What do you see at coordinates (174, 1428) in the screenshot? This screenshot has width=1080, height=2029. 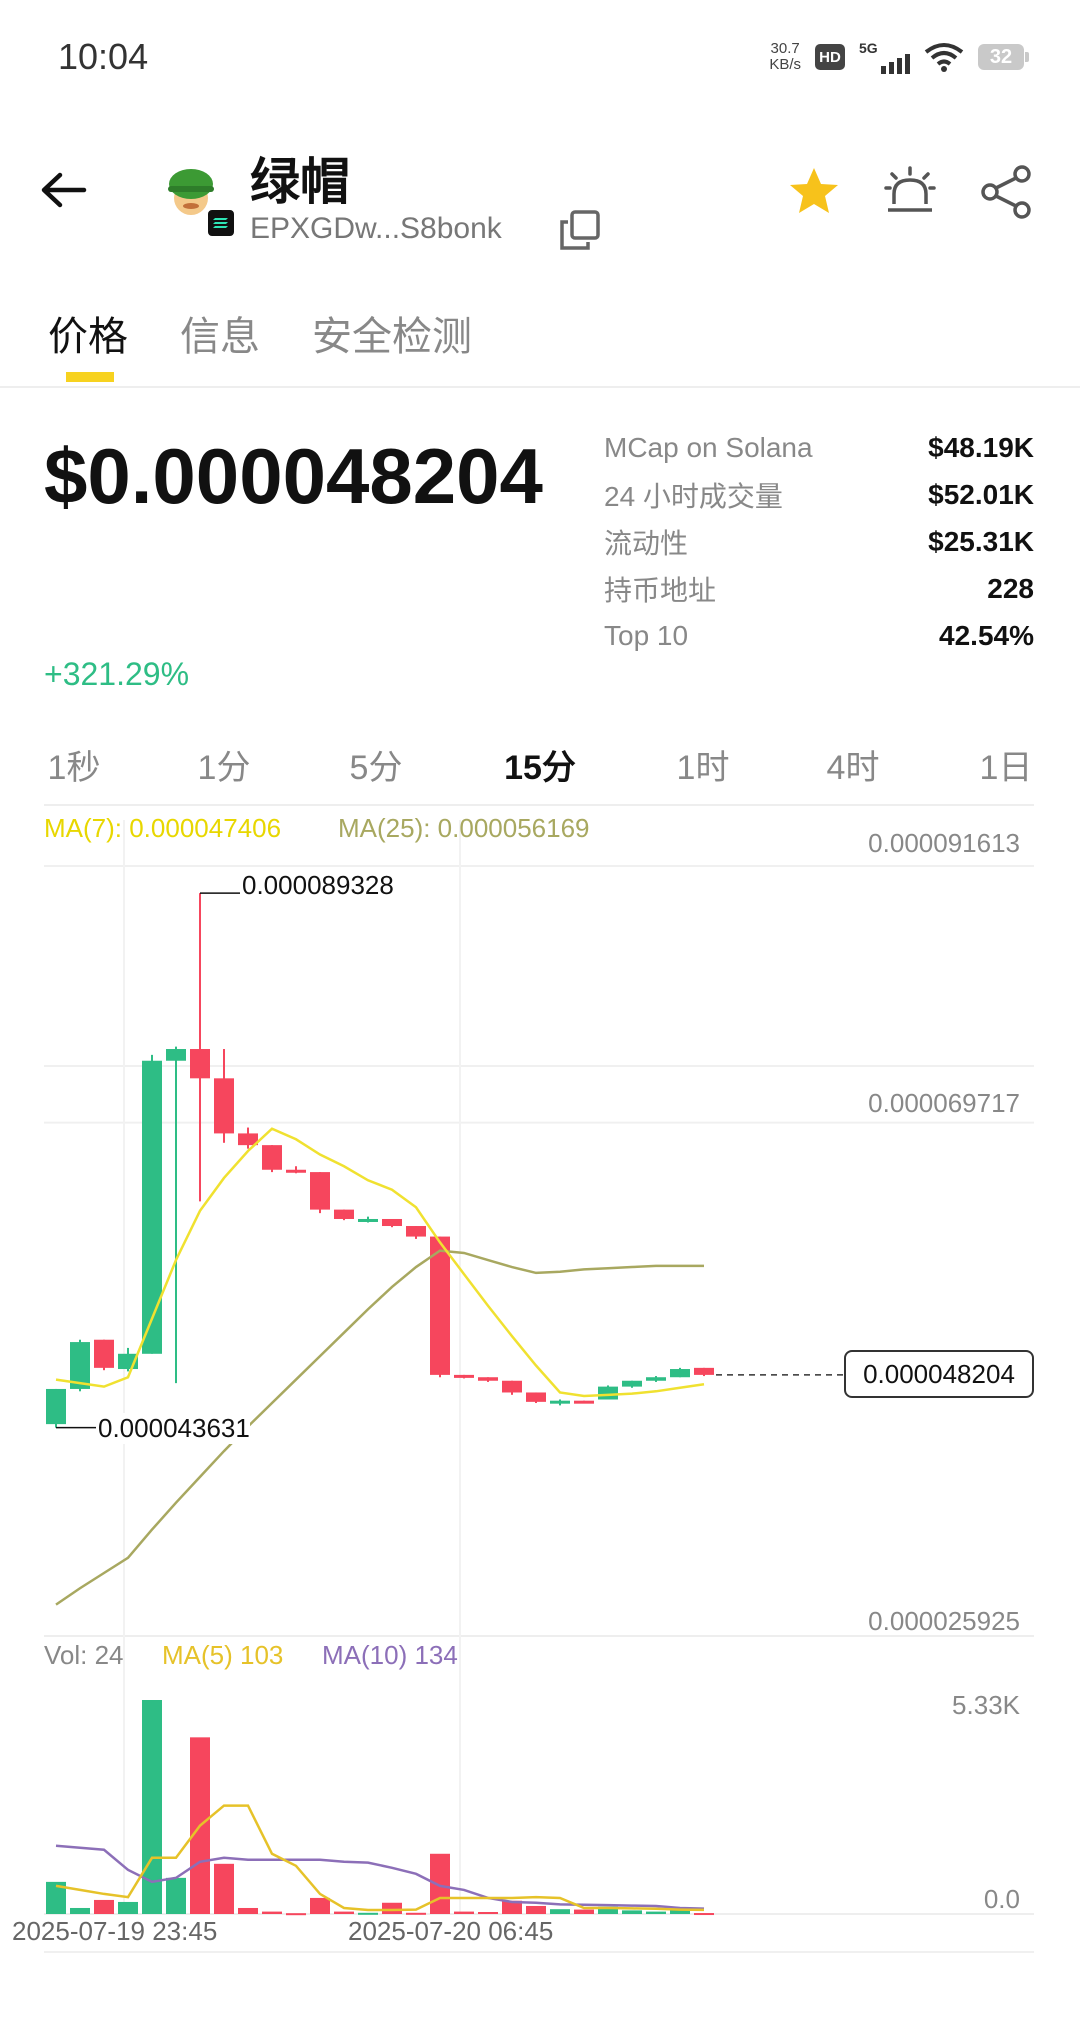 I see `low-price-label: 0.000043631` at bounding box center [174, 1428].